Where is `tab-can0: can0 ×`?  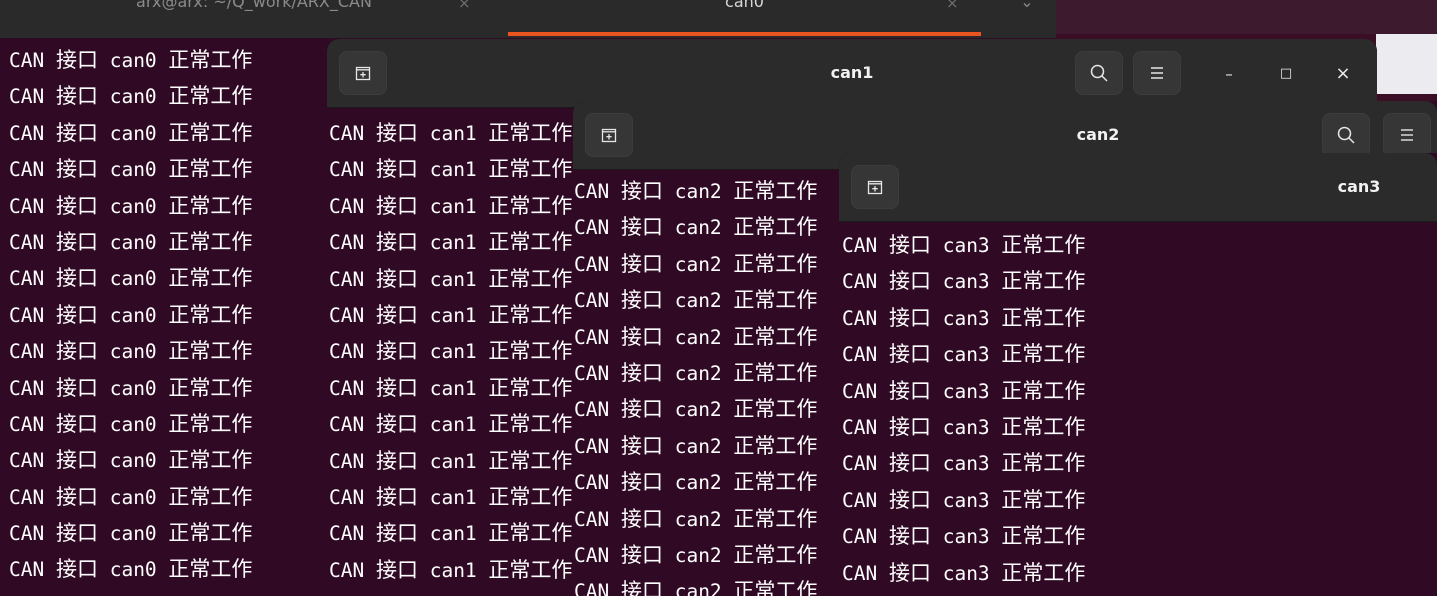
tab-can0: can0 × is located at coordinates (744, 17).